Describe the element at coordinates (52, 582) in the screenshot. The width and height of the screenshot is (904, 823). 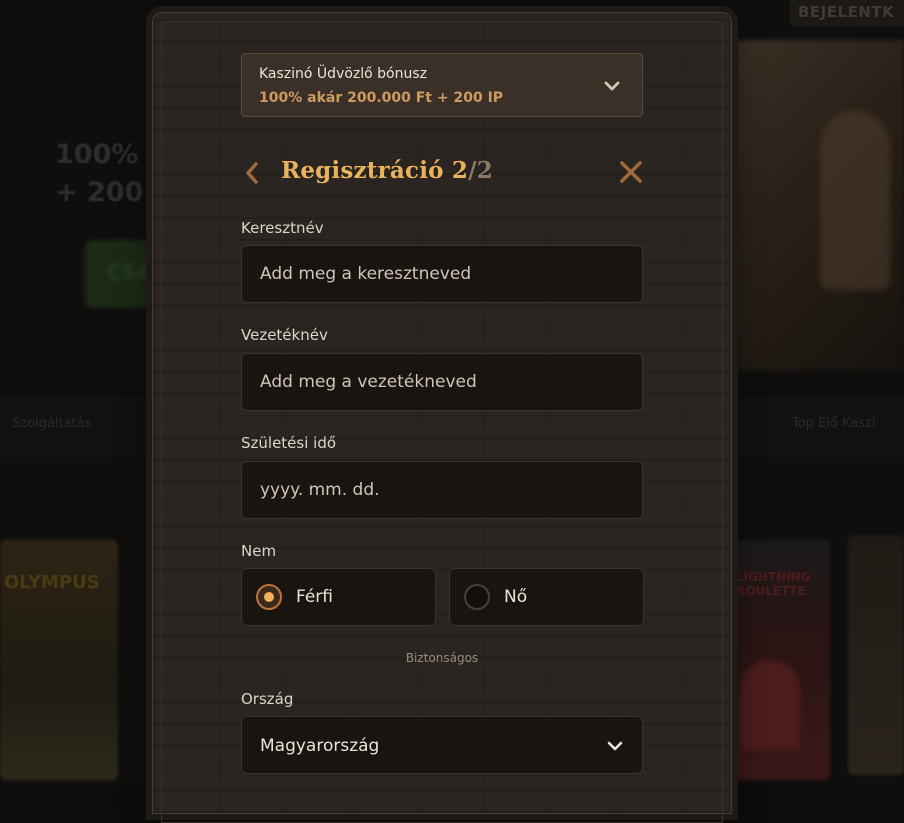
I see `background-game-card-title: OLYMPUS` at that location.